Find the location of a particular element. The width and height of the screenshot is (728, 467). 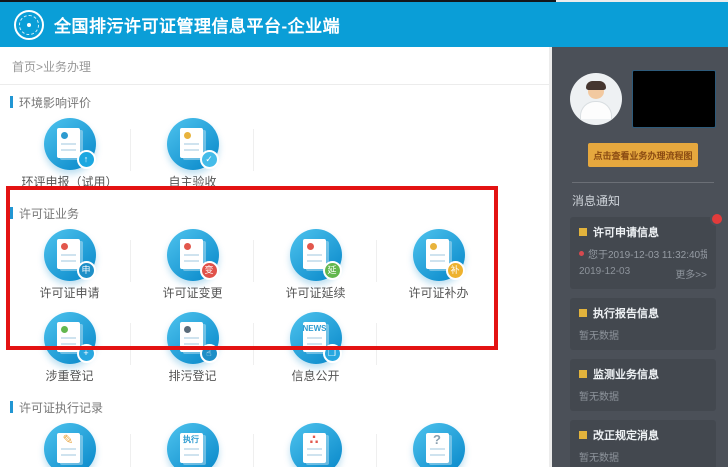

service-item-label: 涉重登记 is located at coordinates (69, 376).